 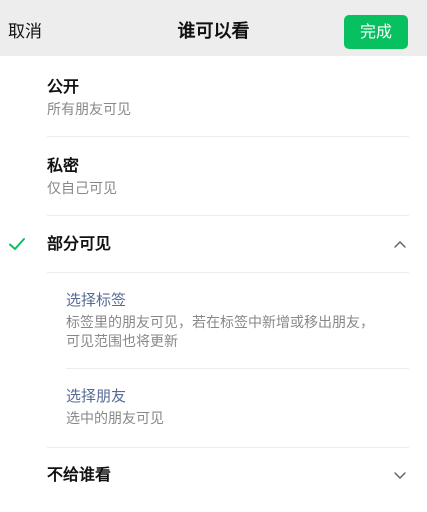 What do you see at coordinates (79, 474) in the screenshot?
I see `option-exclude-title: 不给谁看` at bounding box center [79, 474].